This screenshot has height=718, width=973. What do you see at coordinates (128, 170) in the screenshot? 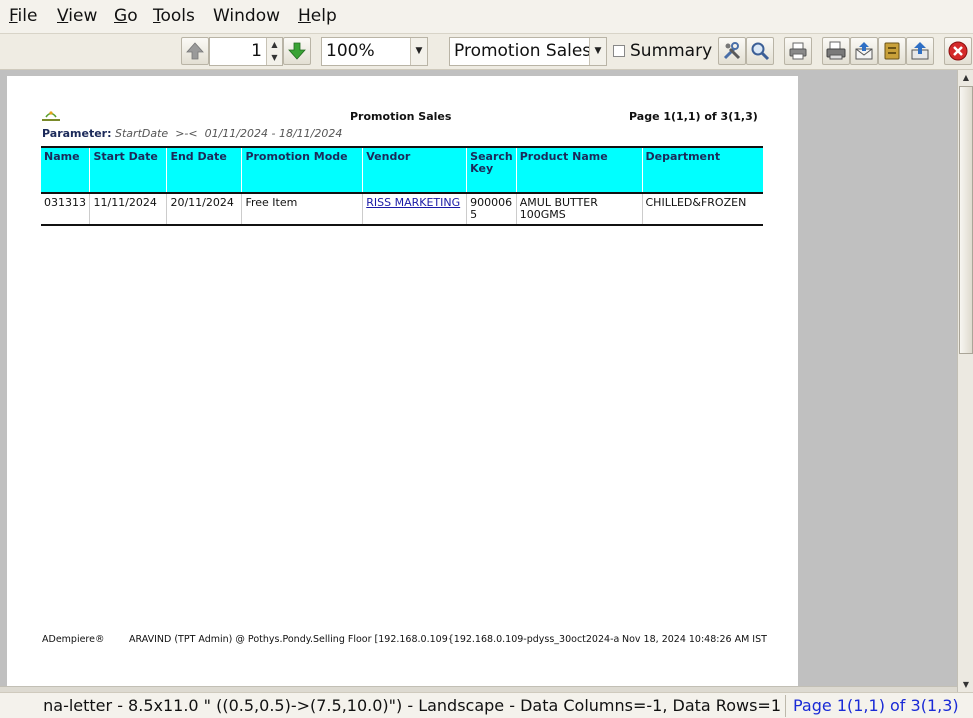
I see `column-header: Start Date` at bounding box center [128, 170].